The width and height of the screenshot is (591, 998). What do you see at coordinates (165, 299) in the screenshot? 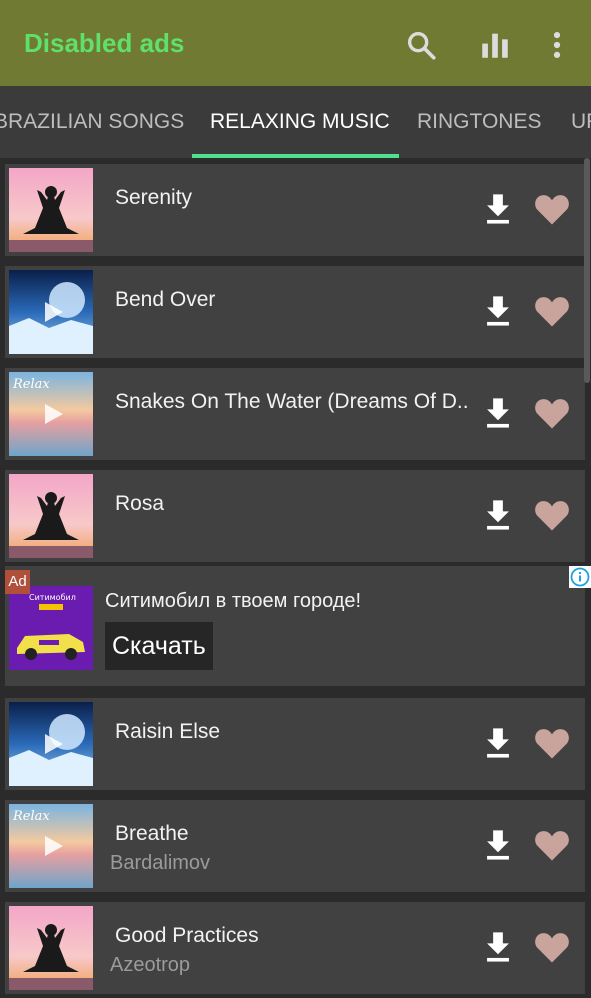
I see `song-title: Bend Over` at bounding box center [165, 299].